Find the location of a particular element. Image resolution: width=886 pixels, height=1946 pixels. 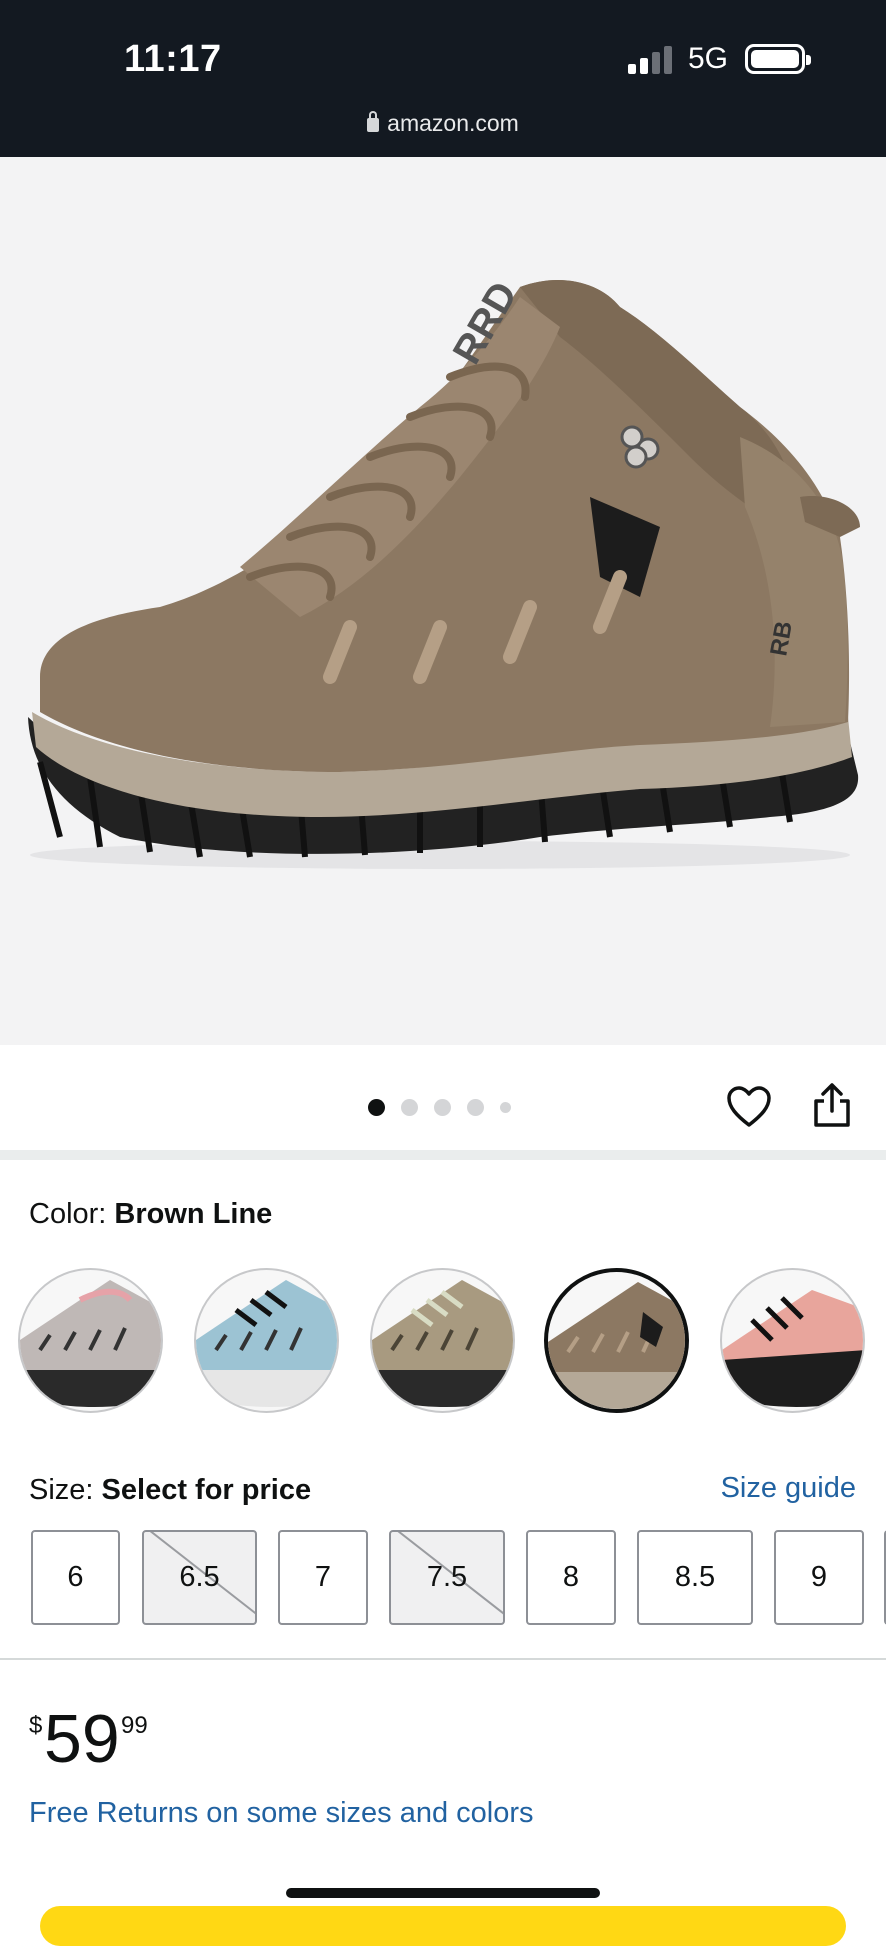

image-carousel-controls is located at coordinates (443, 1100).